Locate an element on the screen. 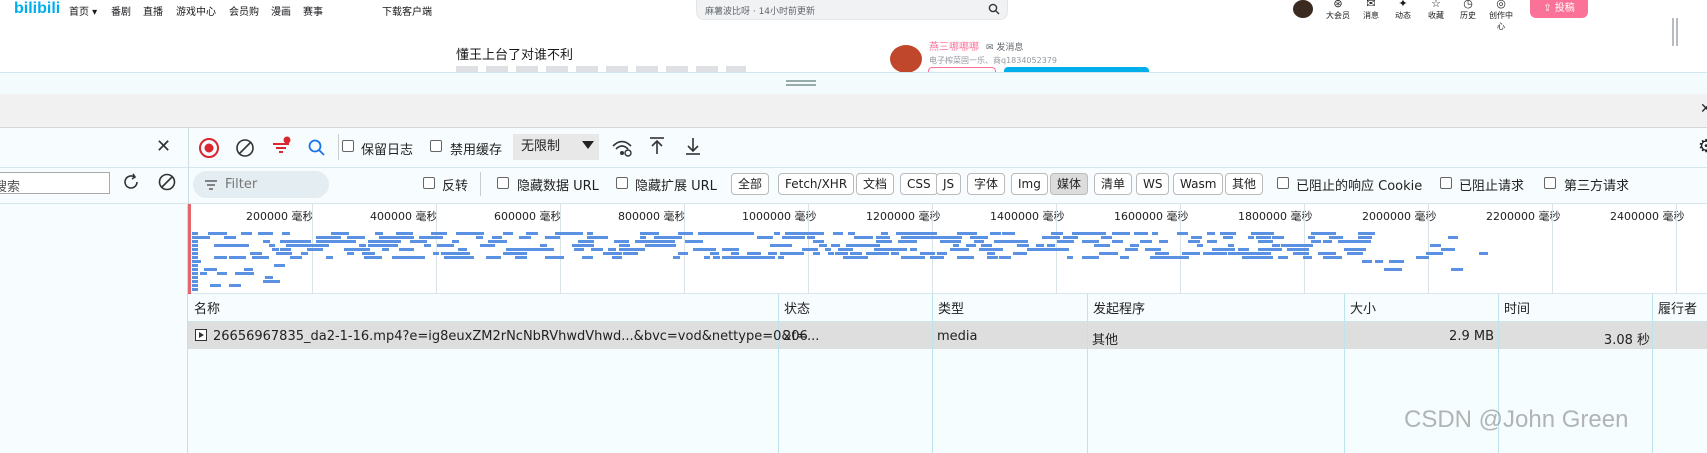  column-header-1: 状态 is located at coordinates (797, 307).